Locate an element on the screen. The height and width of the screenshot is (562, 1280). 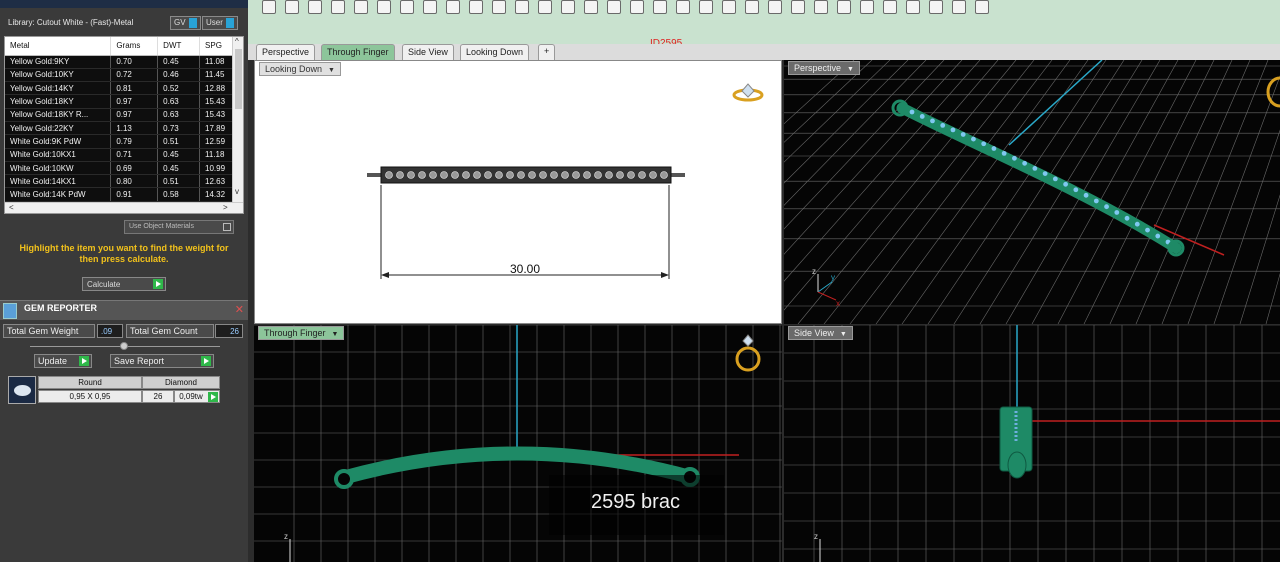
use-object-materials-label: Use Object Materials is located at coordinates (161, 226).